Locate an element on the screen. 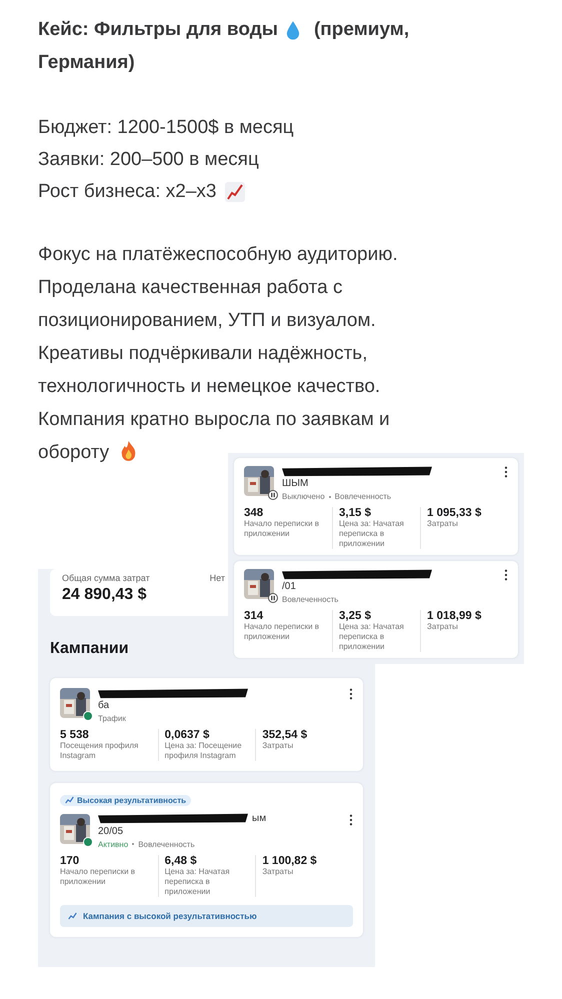 The width and height of the screenshot is (562, 999). campaign-card: Высокая результативность ым 20/05 Активно Вовлеченность 170 Начало переписки в приложении 6,48 $ Цена за: Начатая переписка в приложении 1 100,82 $ Затраты Кампания с высокой результативностью is located at coordinates (206, 859).